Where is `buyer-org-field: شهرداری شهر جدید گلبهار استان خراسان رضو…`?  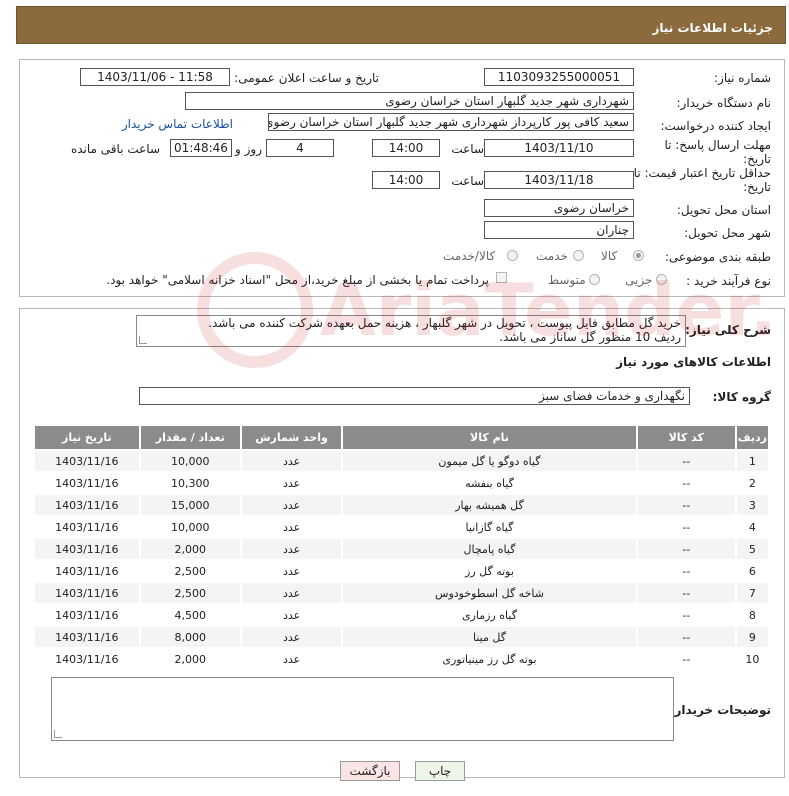 buyer-org-field: شهرداری شهر جدید گلبهار استان خراسان رضو… is located at coordinates (409, 101).